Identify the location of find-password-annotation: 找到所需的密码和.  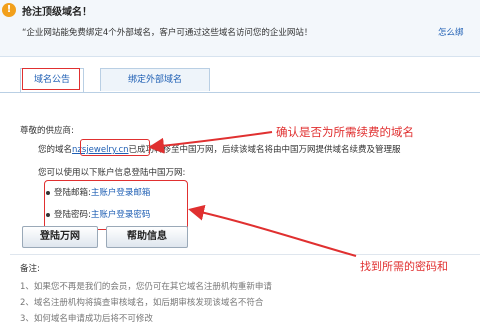
(404, 266).